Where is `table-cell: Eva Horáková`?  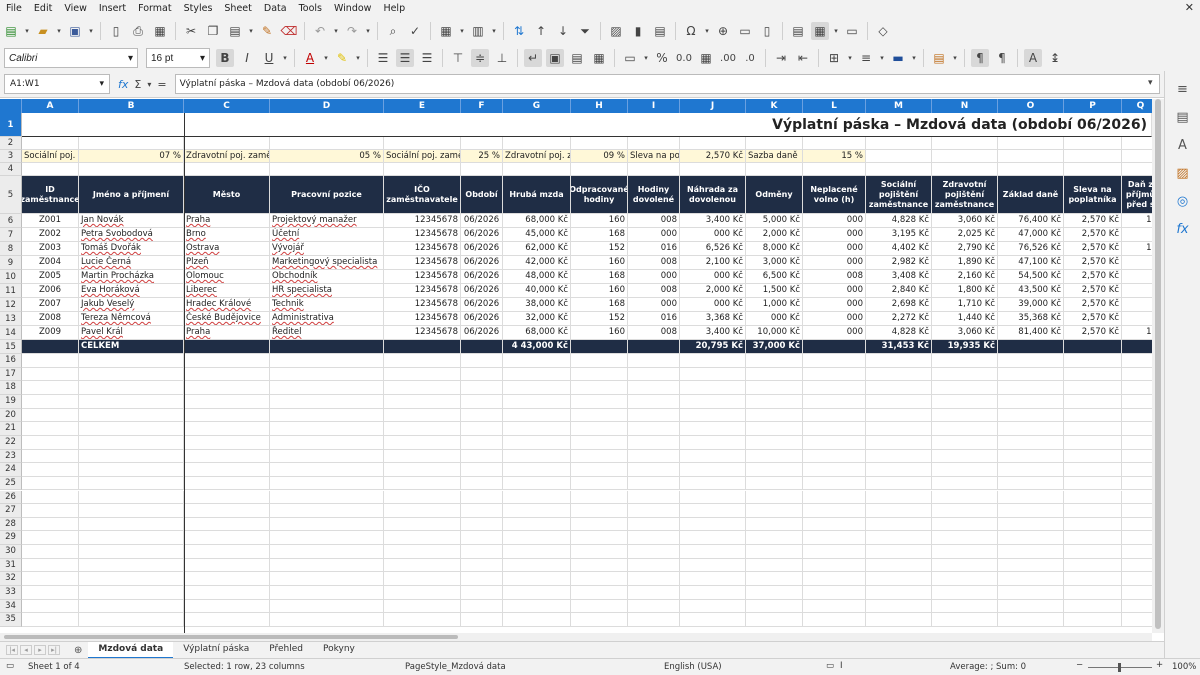
table-cell: Eva Horáková is located at coordinates (131, 291).